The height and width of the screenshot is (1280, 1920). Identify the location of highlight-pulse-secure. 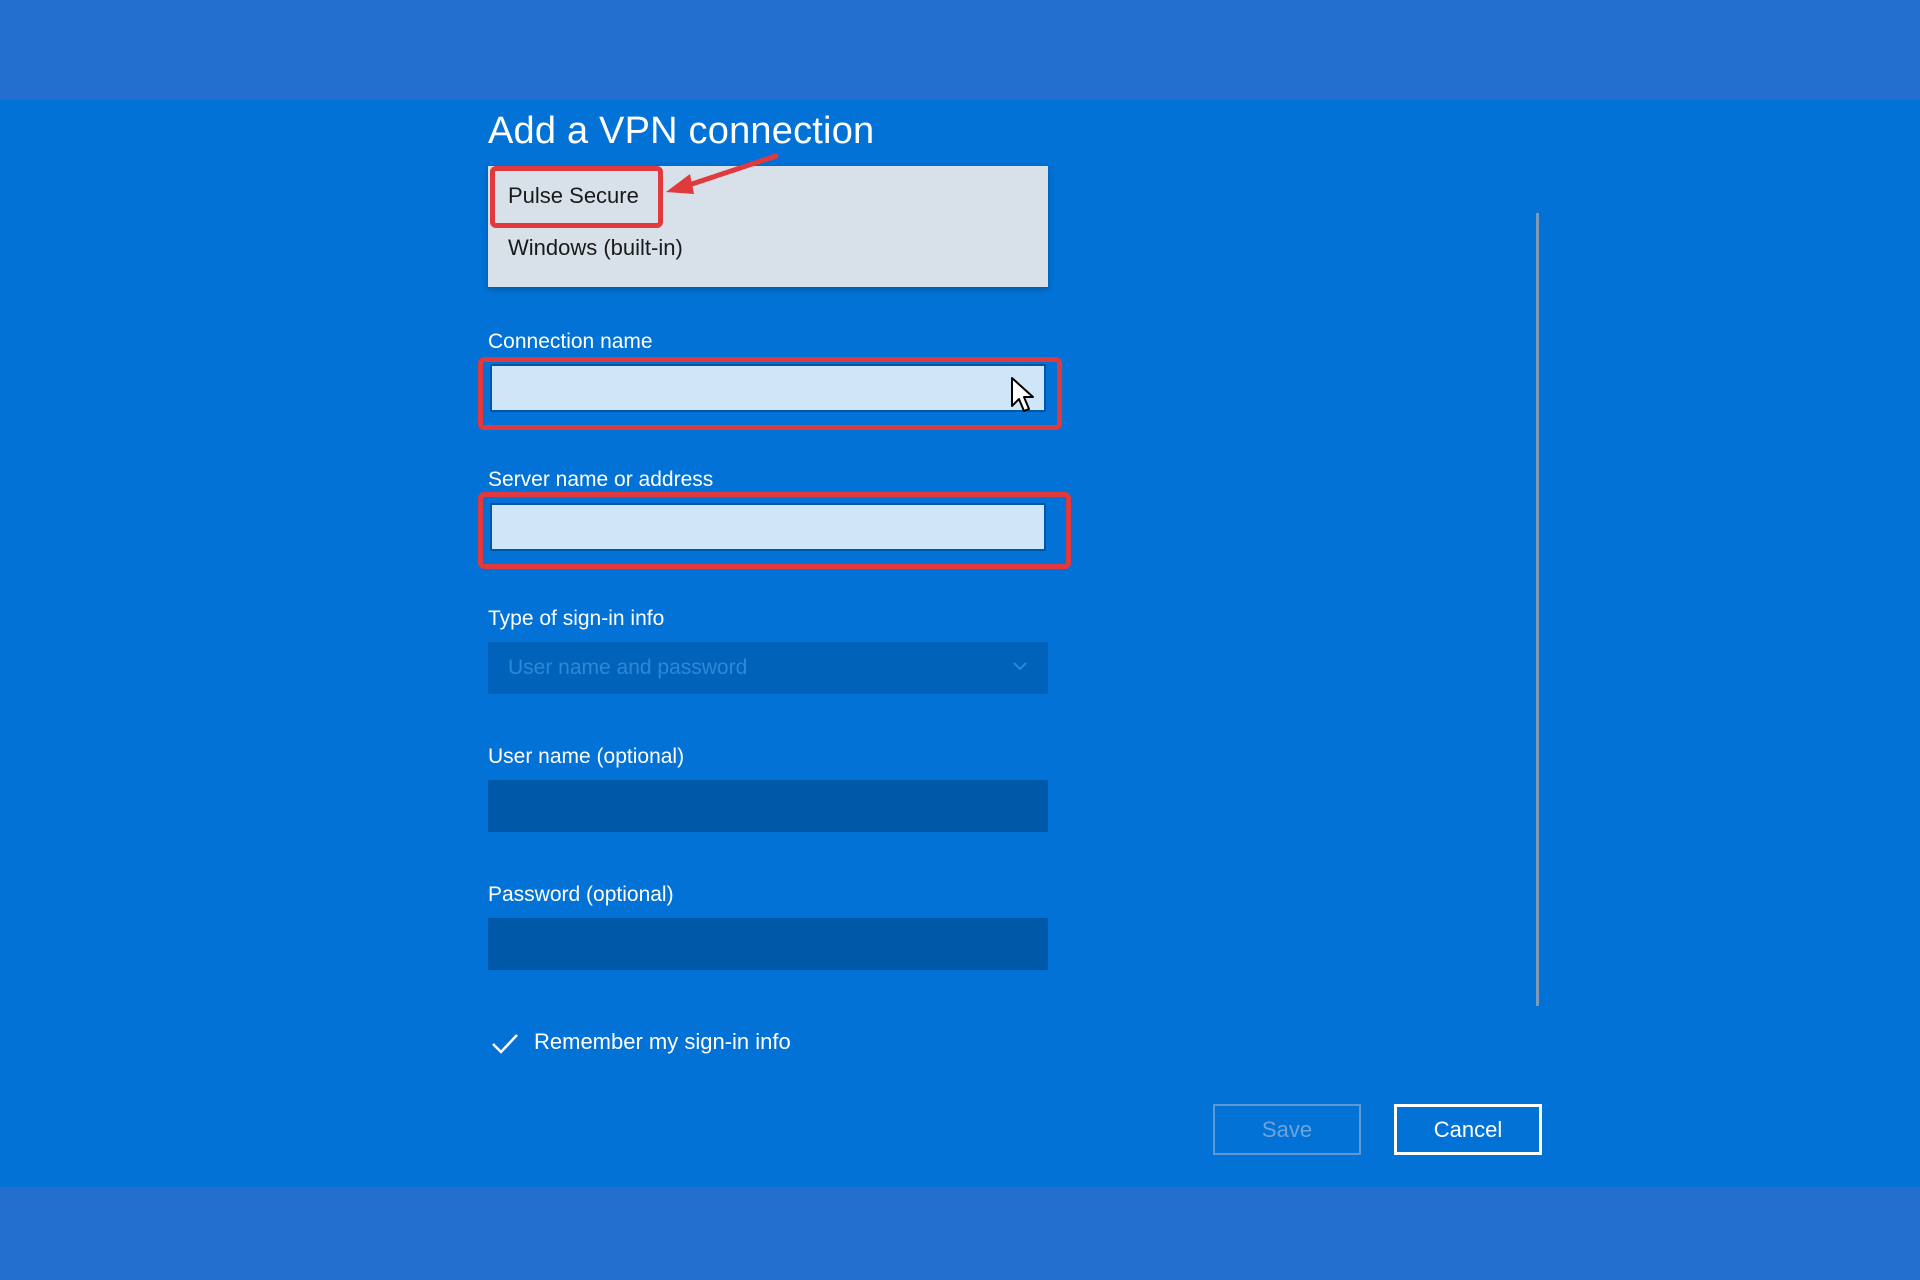
(576, 197).